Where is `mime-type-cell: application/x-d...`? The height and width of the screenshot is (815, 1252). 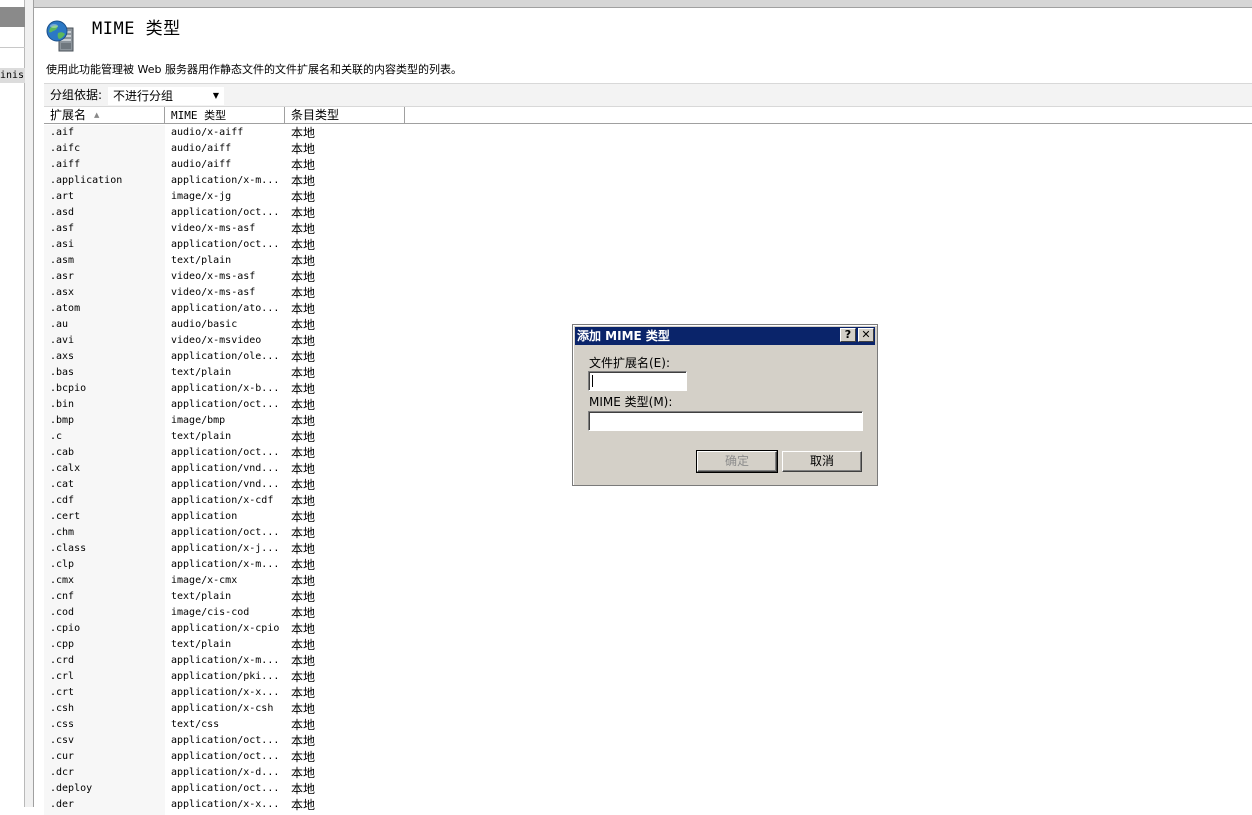 mime-type-cell: application/x-d... is located at coordinates (225, 772).